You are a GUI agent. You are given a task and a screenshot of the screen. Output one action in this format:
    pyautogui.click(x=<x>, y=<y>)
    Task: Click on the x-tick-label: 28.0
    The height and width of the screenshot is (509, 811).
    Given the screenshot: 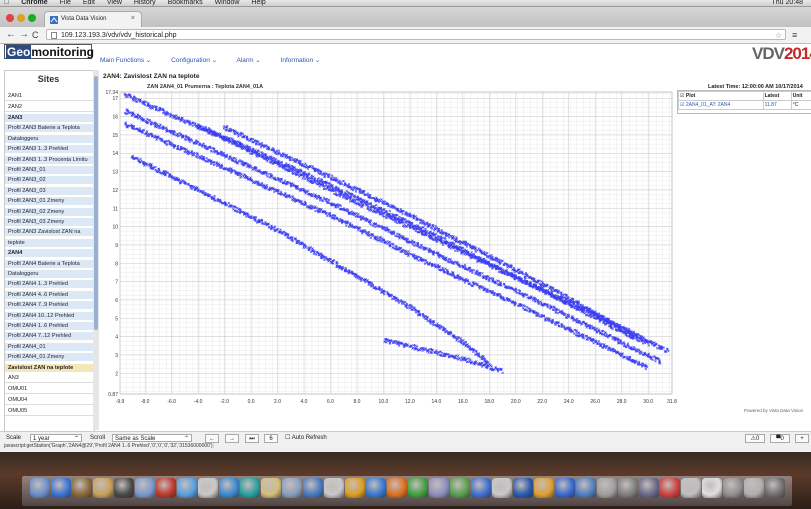 What is the action you would take?
    pyautogui.click(x=622, y=402)
    